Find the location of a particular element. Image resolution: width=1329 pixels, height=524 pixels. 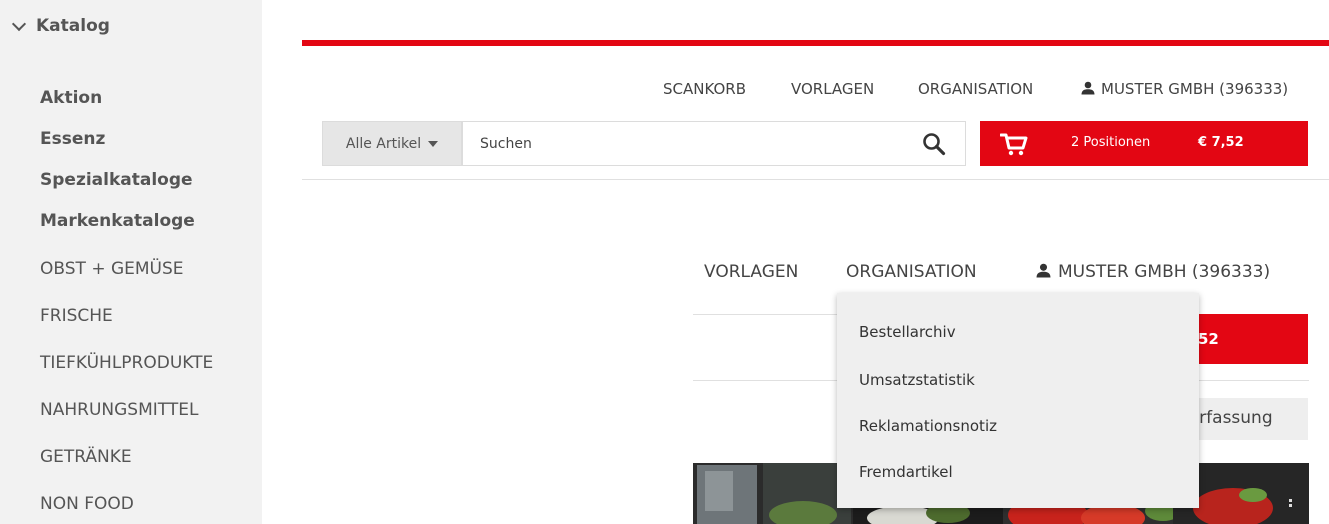

nav-organisation-secondary: ORGANISATION is located at coordinates (911, 272).